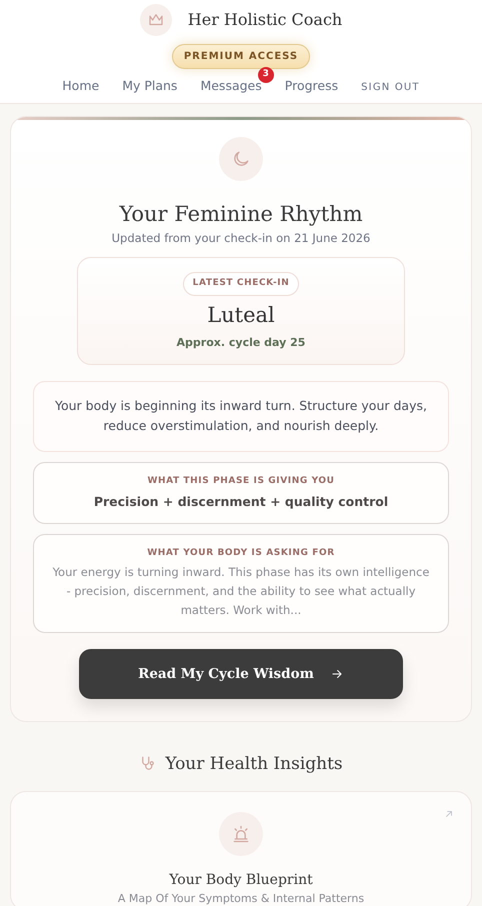  I want to click on phase-name: Luteal, so click(241, 315).